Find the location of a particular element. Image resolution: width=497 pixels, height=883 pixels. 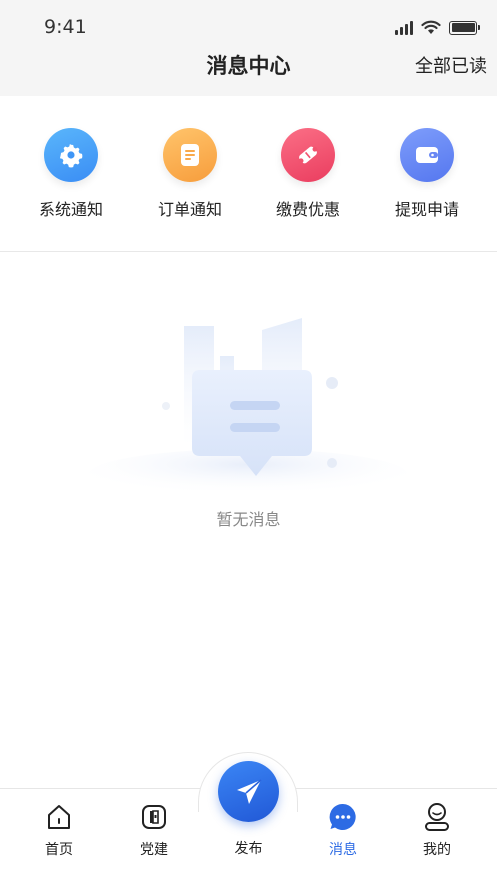

party-icon is located at coordinates (154, 817).